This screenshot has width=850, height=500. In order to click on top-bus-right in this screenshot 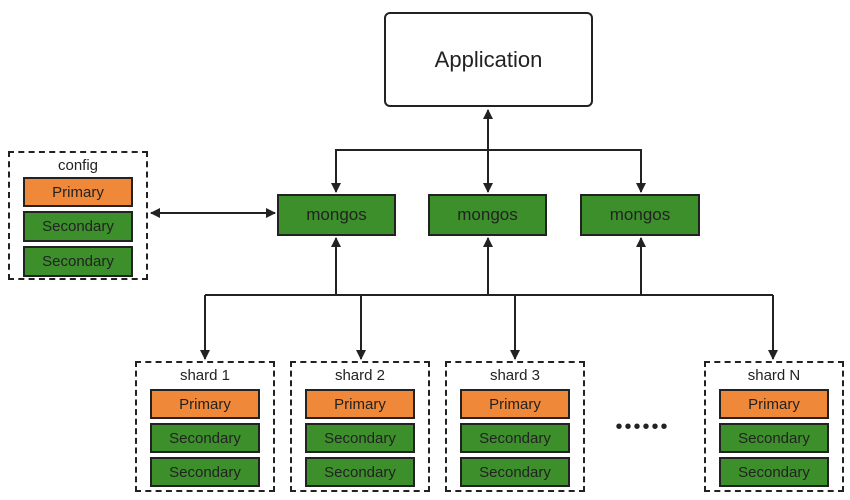, I will do `click(567, 171)`.